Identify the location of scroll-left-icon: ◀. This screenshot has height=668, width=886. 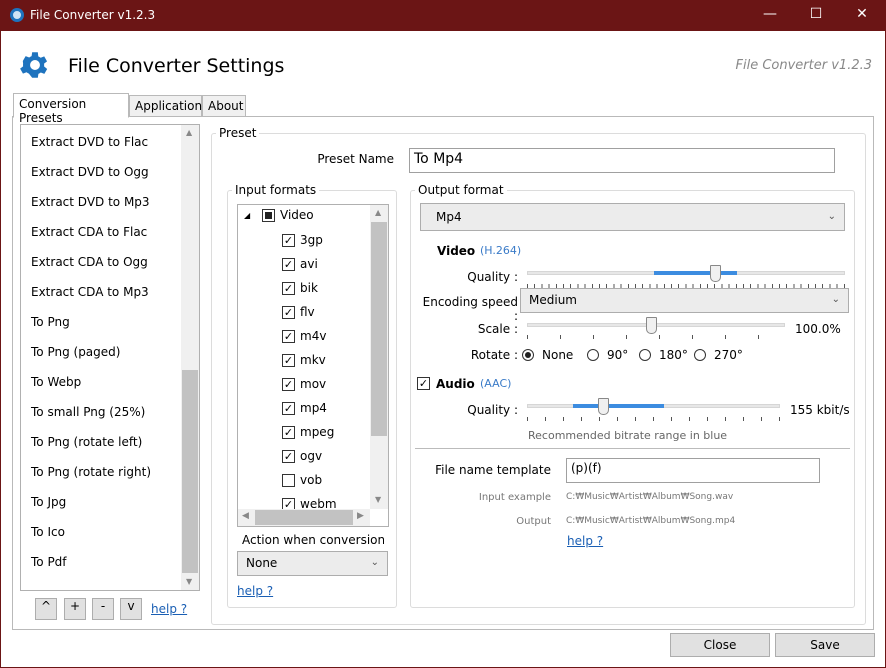
(245, 516).